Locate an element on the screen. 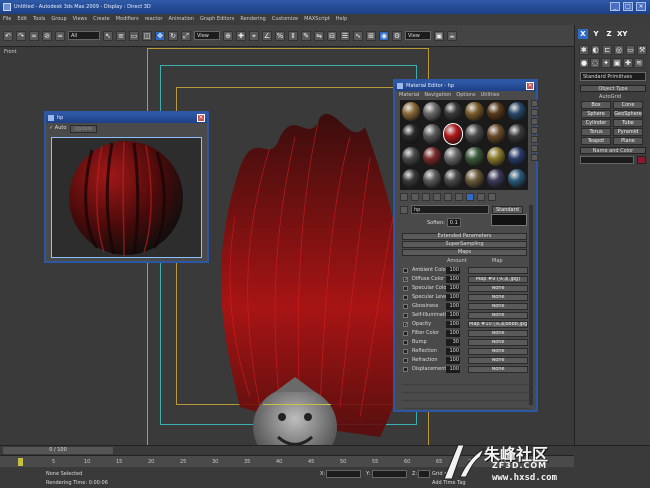  show-end-result-icon is located at coordinates (481, 197).